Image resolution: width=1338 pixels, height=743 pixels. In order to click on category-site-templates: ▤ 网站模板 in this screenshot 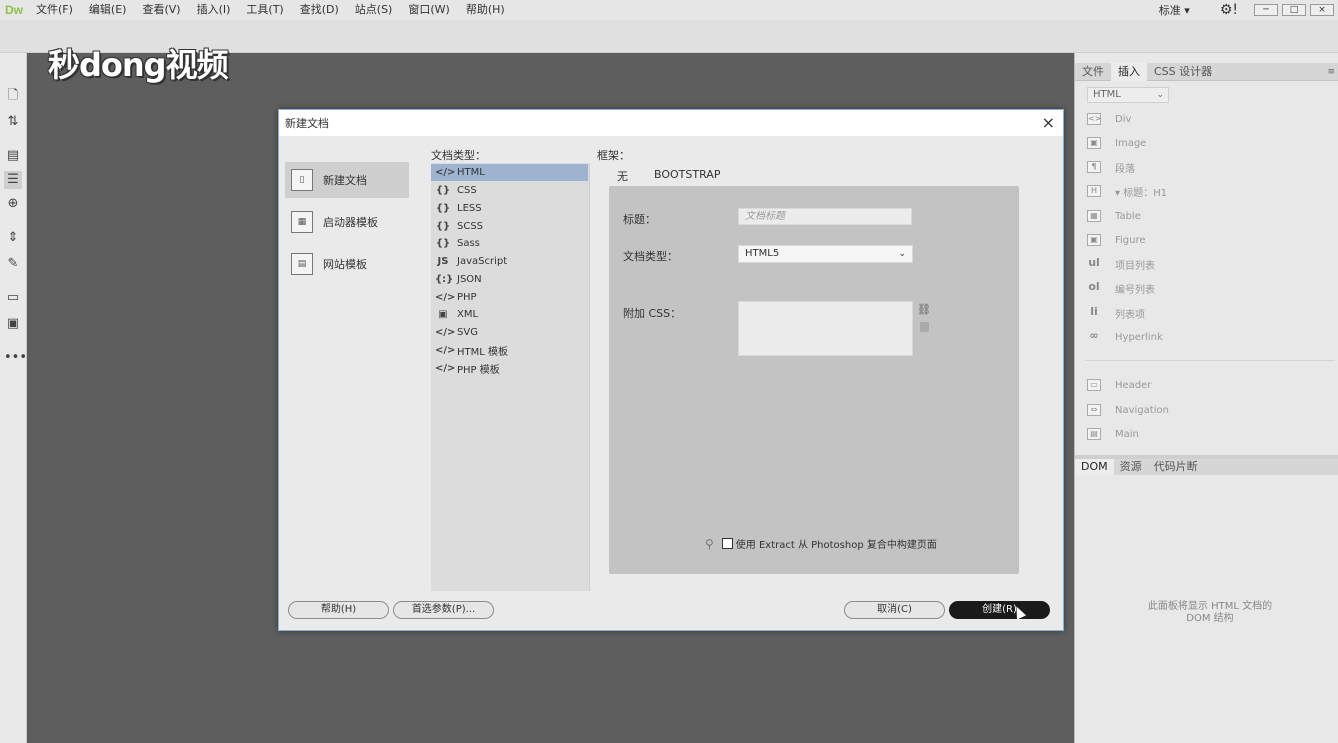, I will do `click(347, 264)`.